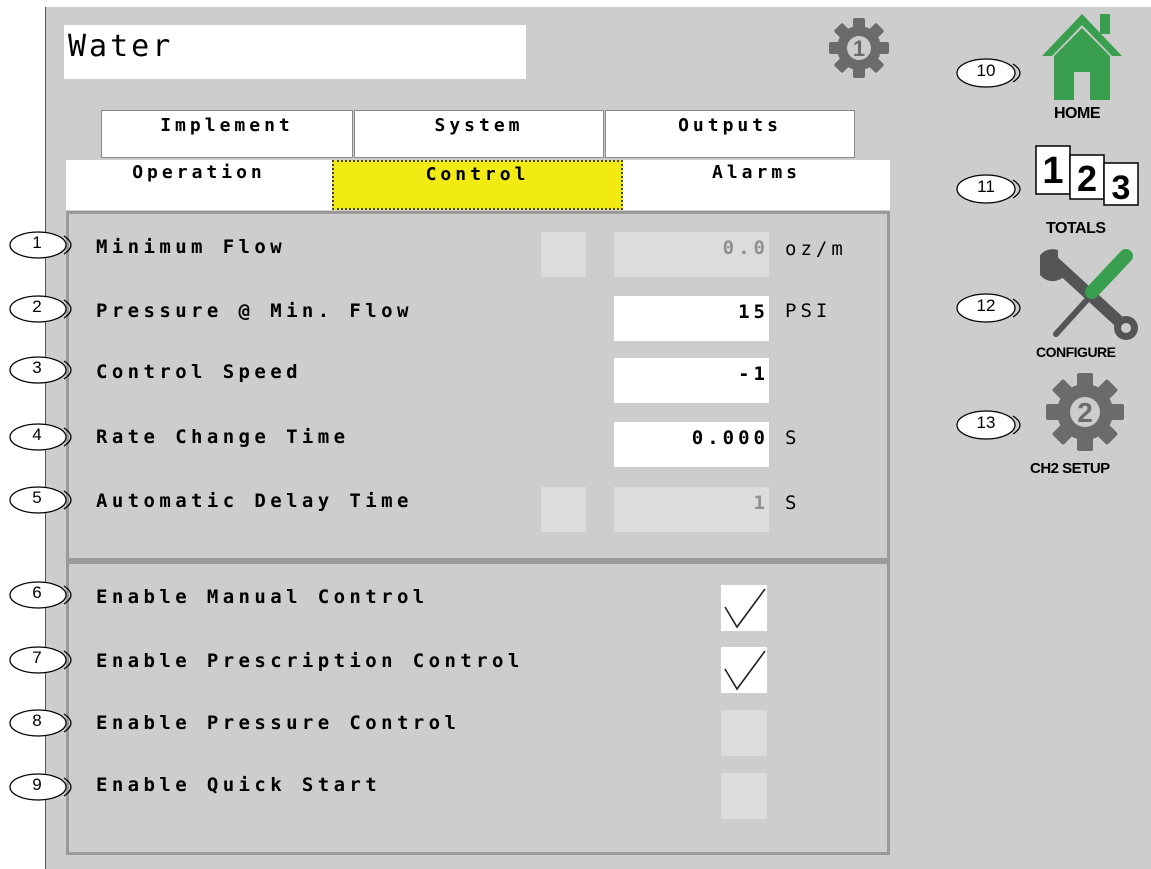 The width and height of the screenshot is (1151, 869). What do you see at coordinates (254, 311) in the screenshot?
I see `pressure-min-flow-label: Pressure @ Min. Flow` at bounding box center [254, 311].